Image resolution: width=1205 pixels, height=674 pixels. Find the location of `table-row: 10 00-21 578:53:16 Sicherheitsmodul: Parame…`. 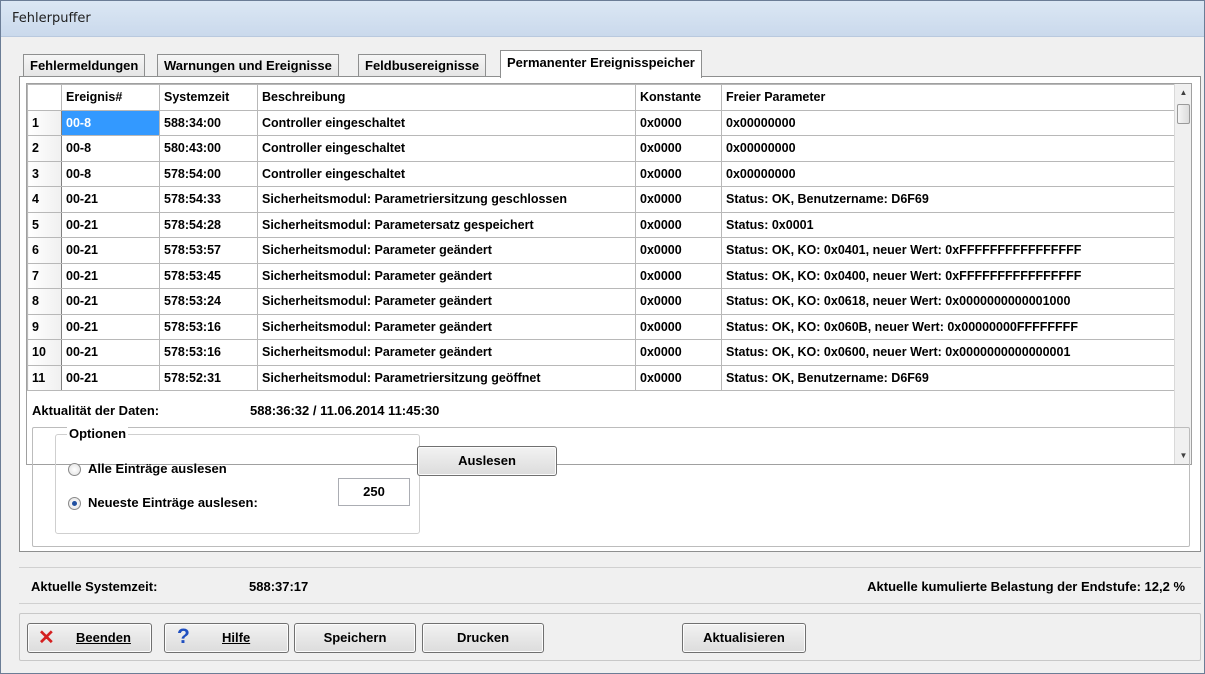

table-row: 10 00-21 578:53:16 Sicherheitsmodul: Parame… is located at coordinates (602, 352).